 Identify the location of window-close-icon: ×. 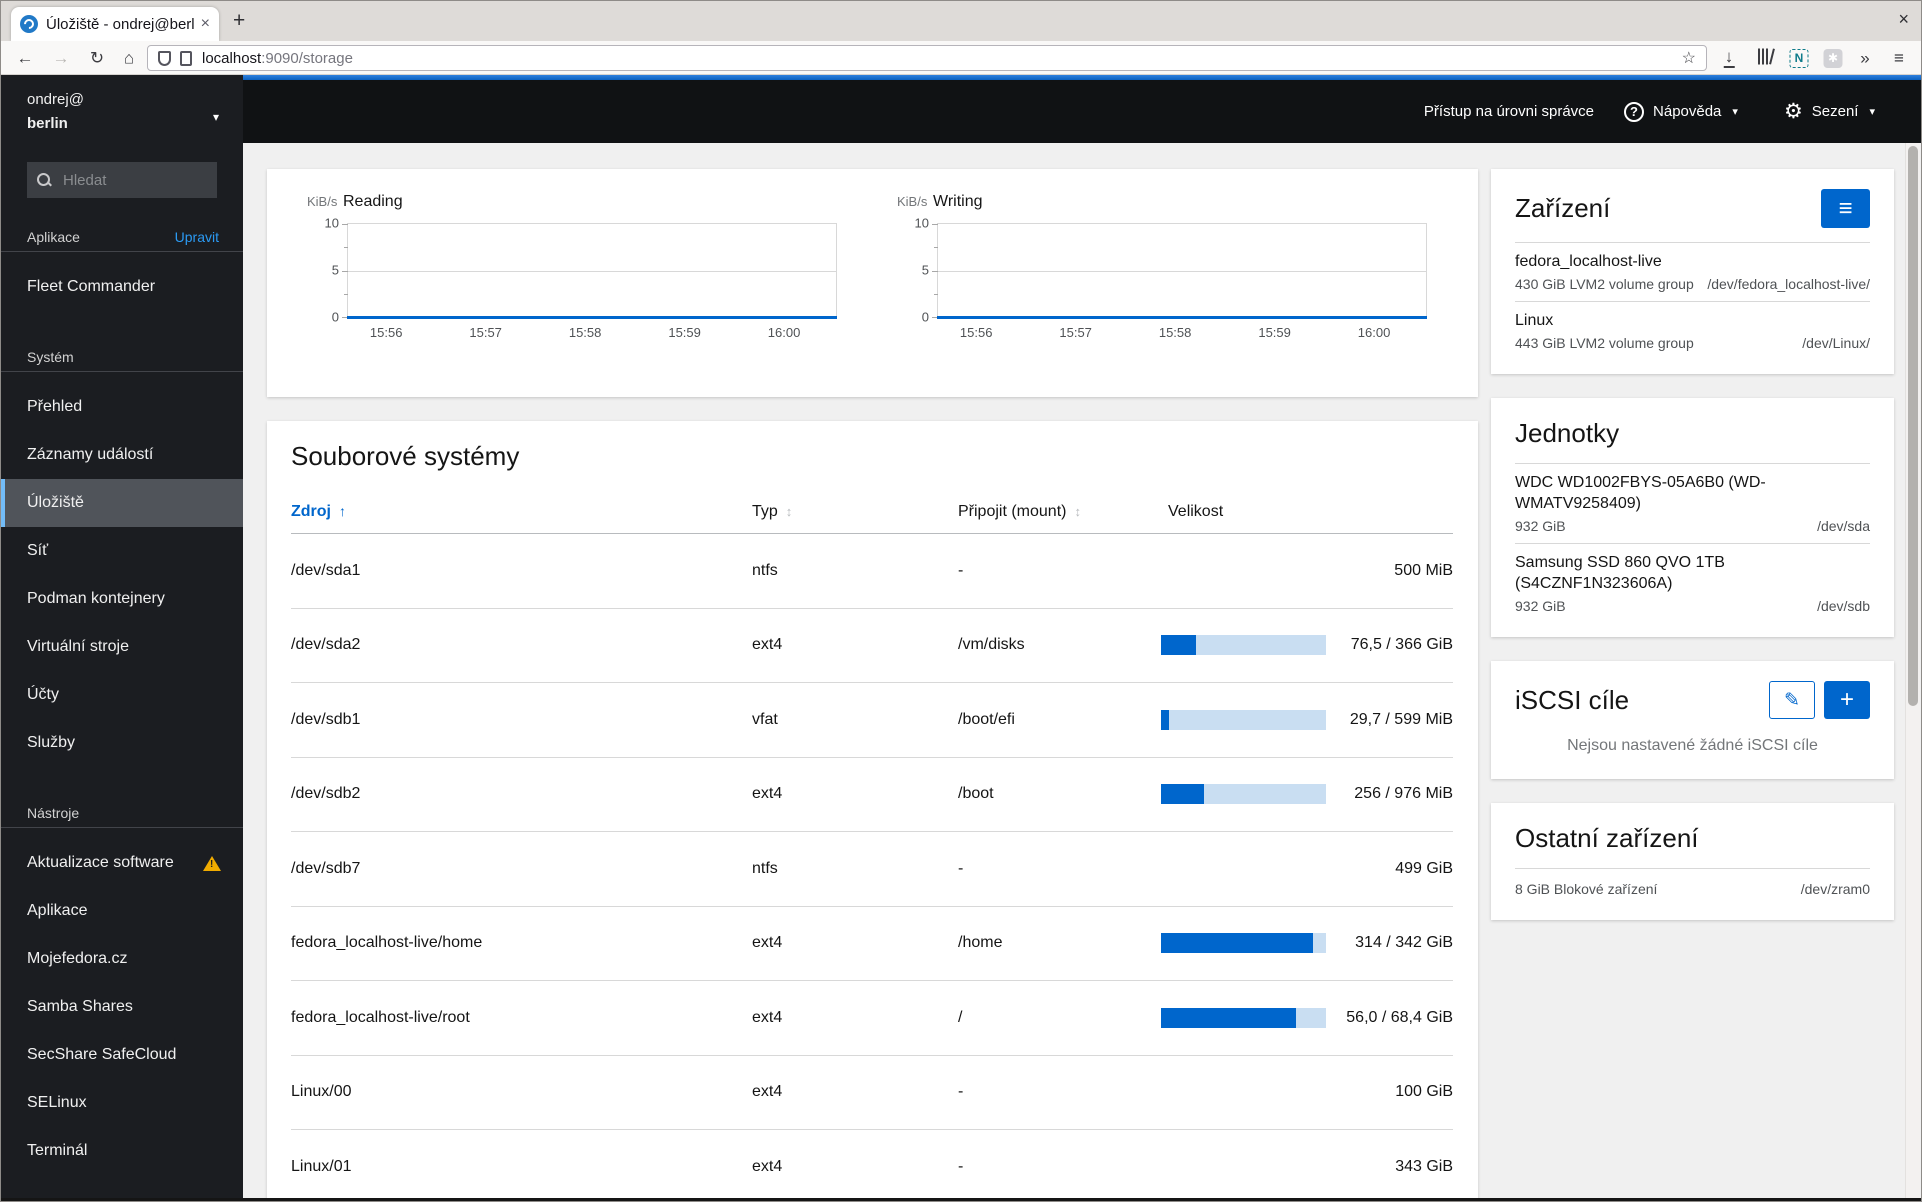
(1903, 19).